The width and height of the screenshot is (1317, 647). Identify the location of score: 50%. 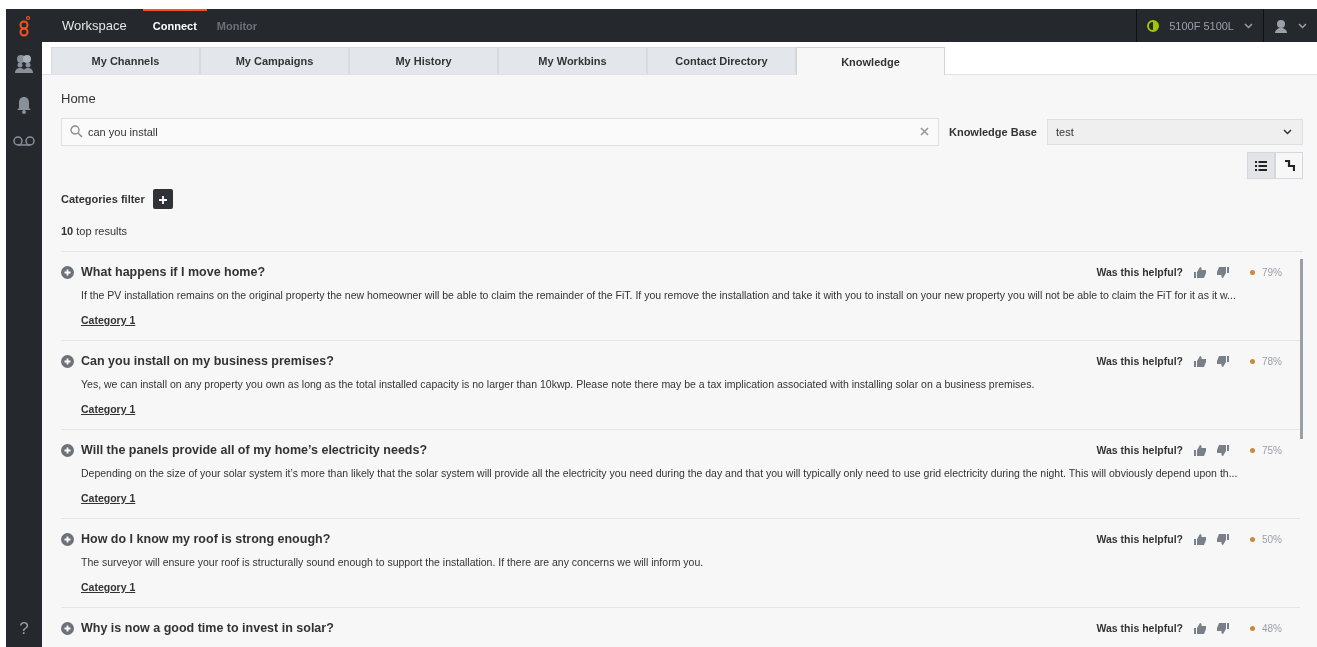
(1272, 539).